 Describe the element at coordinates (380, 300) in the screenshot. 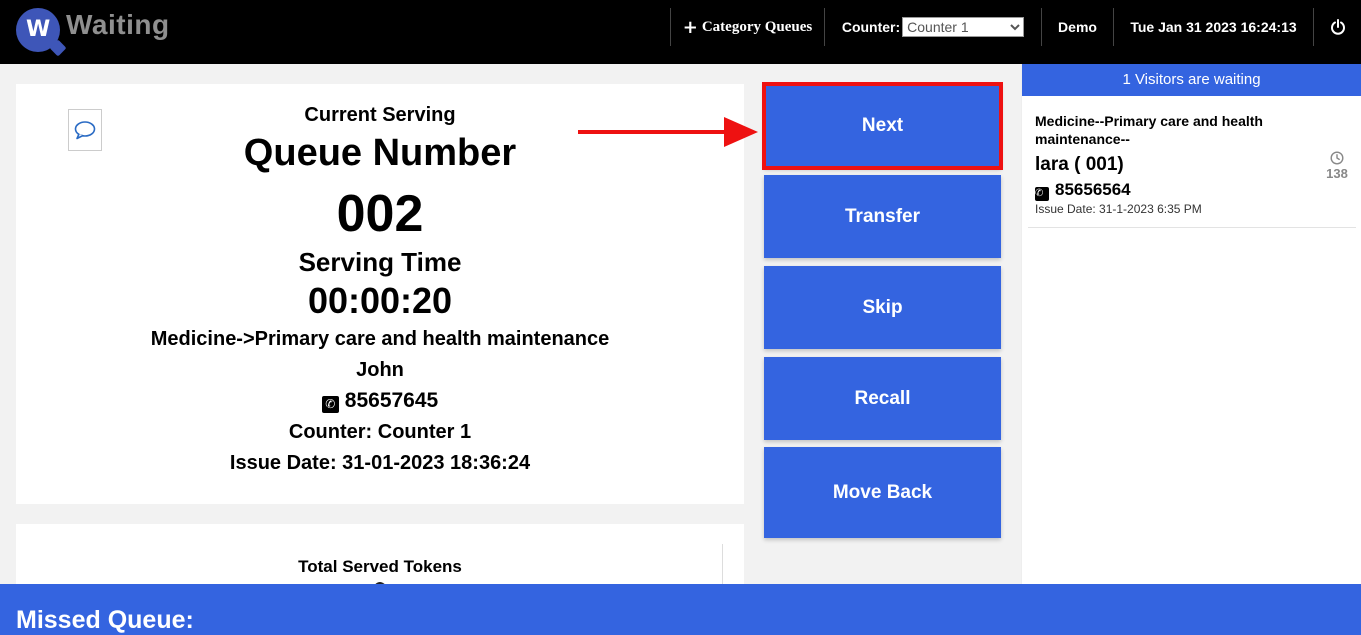

I see `serving-time-value: 00:00:20` at that location.